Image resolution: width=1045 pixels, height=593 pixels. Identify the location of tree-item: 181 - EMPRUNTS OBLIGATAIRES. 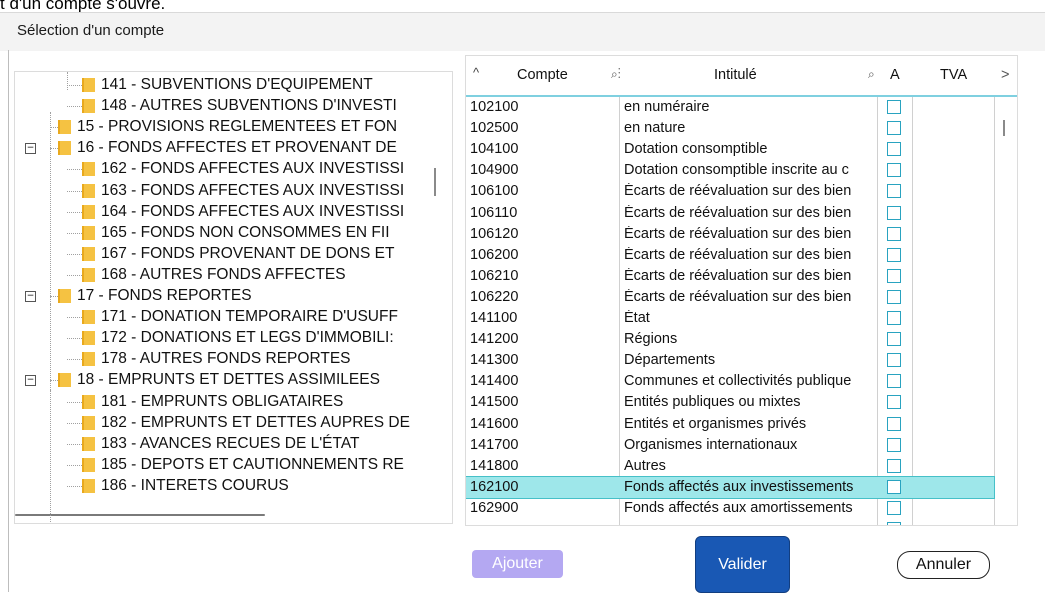
(212, 402).